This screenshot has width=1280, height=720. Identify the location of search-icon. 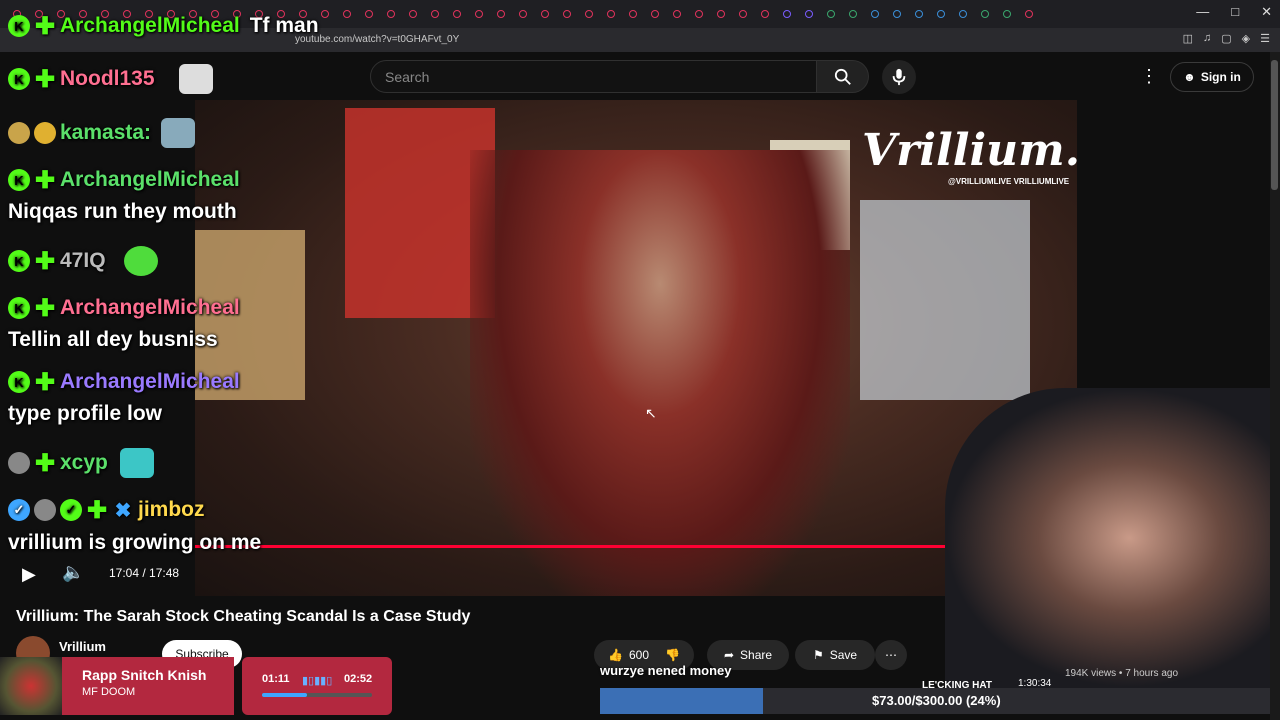
(842, 76).